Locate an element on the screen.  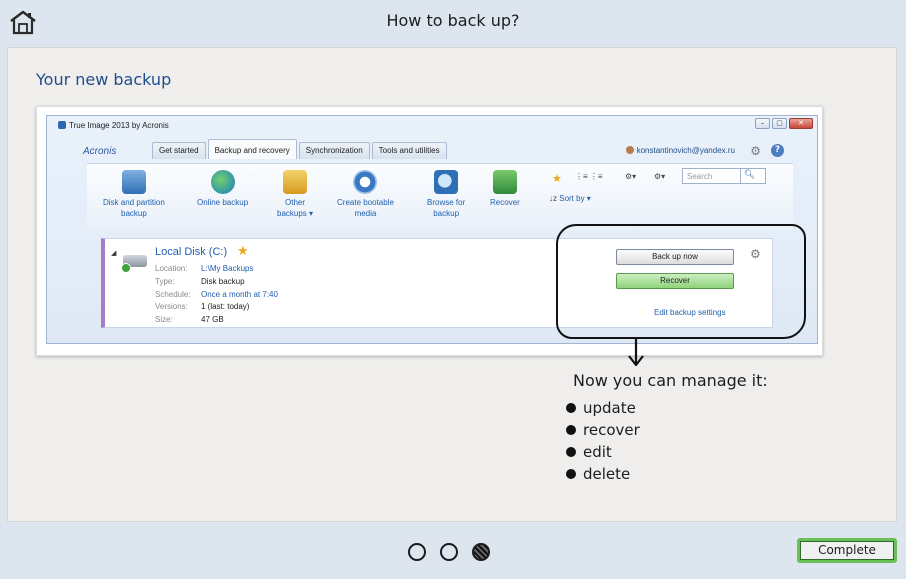
view-icons: ⋮≡ ⋮≡ is located at coordinates (589, 176).